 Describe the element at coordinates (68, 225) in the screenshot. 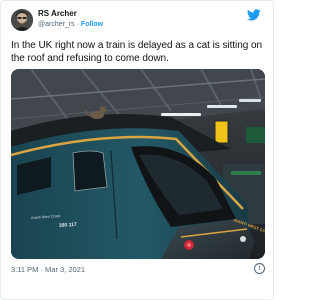

I see `train-number: 390 117` at that location.